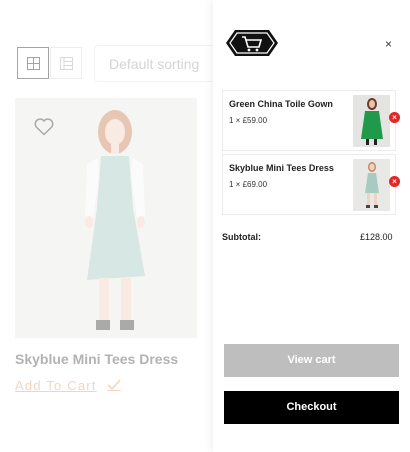  I want to click on add-to-cart-link: Add To Cart, so click(56, 385).